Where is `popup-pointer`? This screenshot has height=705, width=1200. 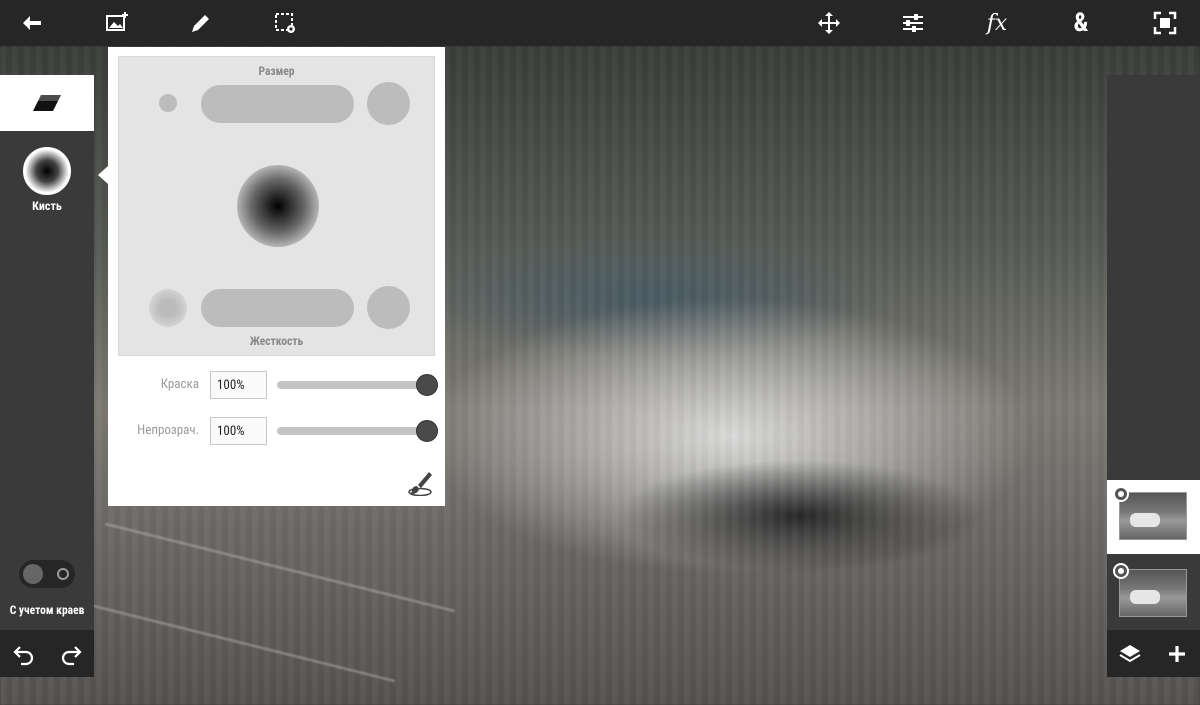 popup-pointer is located at coordinates (103, 175).